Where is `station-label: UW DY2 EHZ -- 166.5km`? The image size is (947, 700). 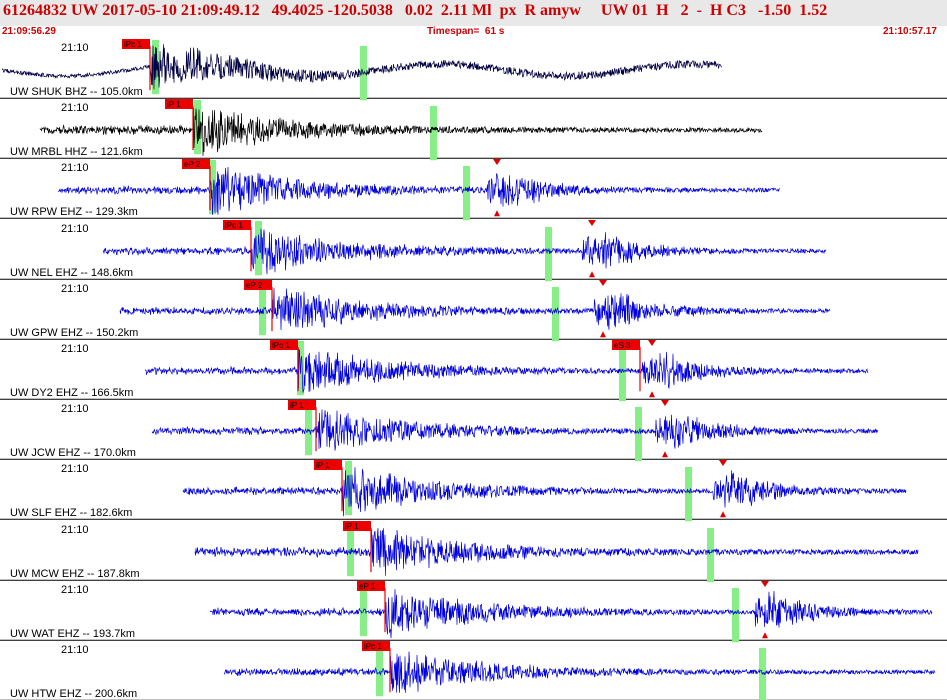
station-label: UW DY2 EHZ -- 166.5km is located at coordinates (71, 393).